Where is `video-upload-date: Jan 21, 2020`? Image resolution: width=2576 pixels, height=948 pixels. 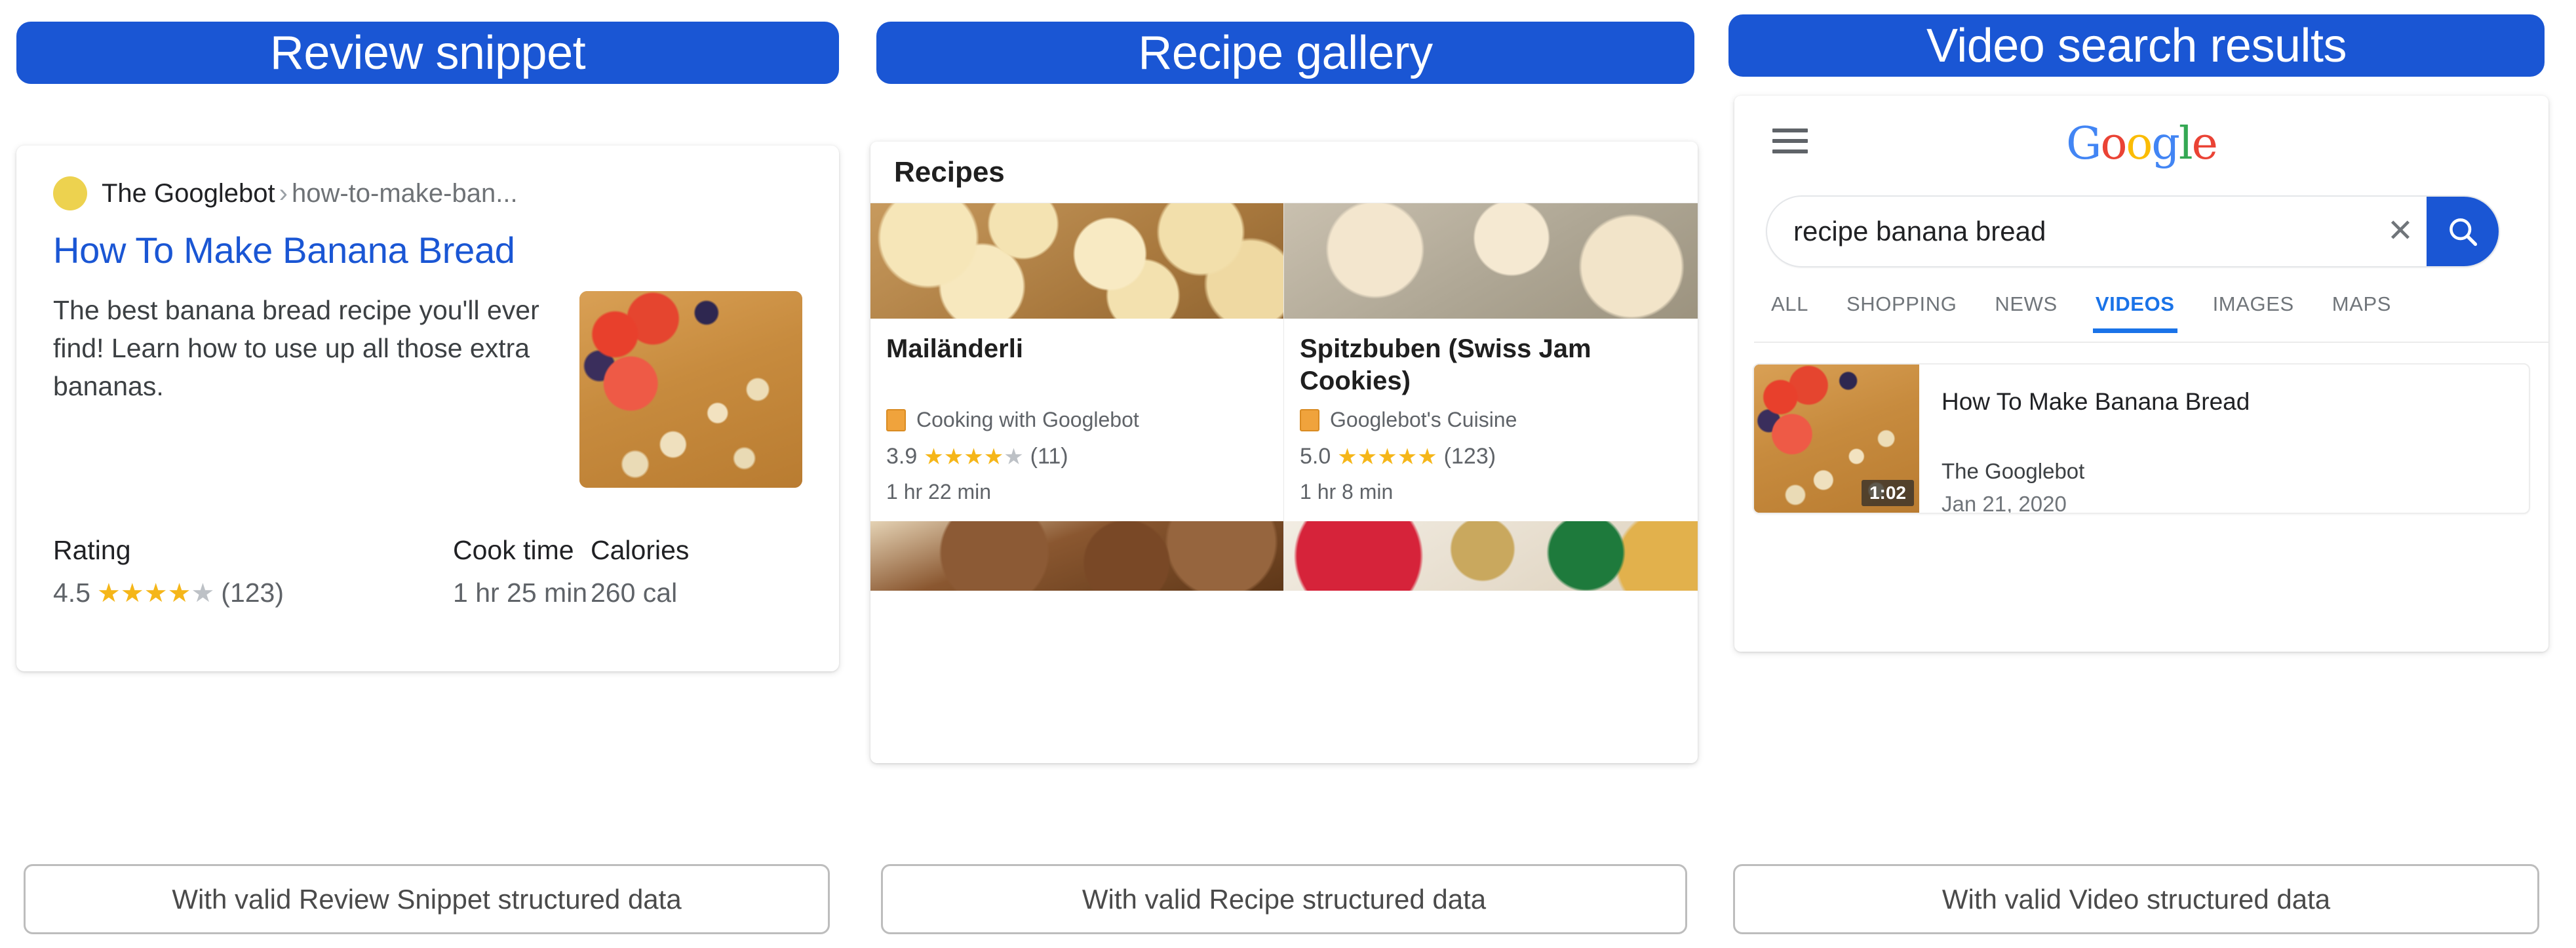
video-upload-date: Jan 21, 2020 is located at coordinates (2004, 503).